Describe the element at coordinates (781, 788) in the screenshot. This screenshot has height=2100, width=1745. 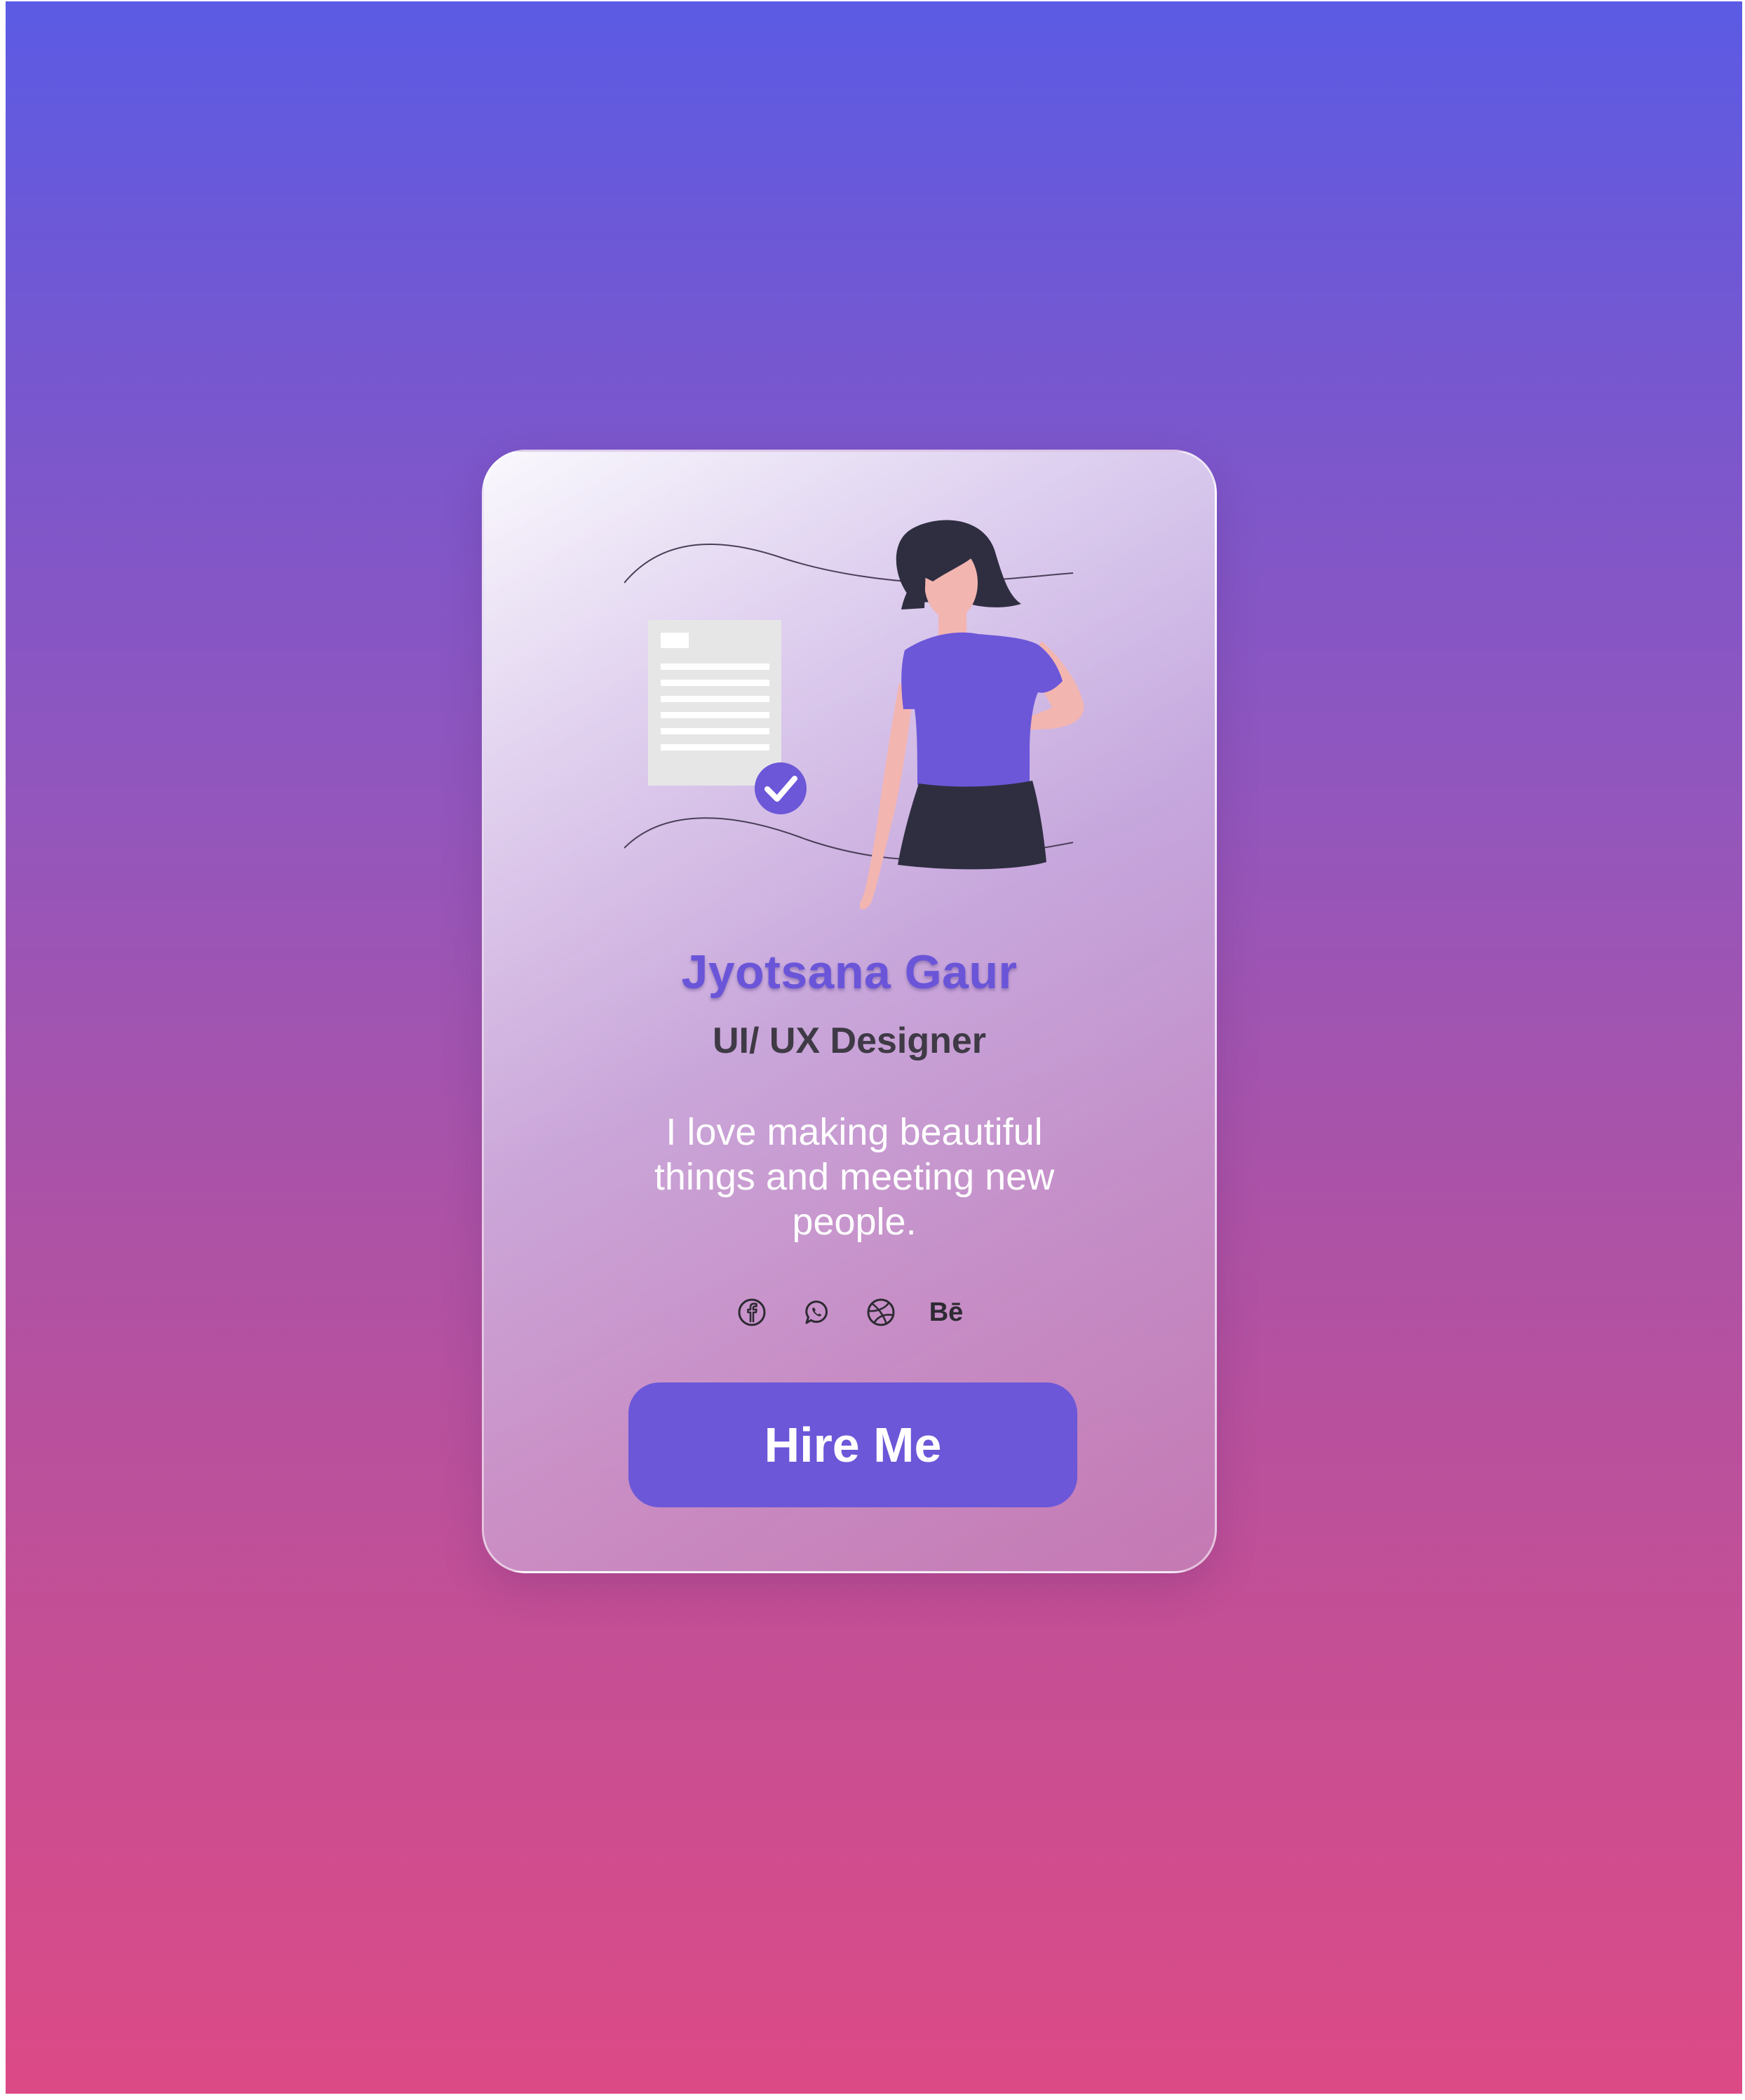
I see `check-icon` at that location.